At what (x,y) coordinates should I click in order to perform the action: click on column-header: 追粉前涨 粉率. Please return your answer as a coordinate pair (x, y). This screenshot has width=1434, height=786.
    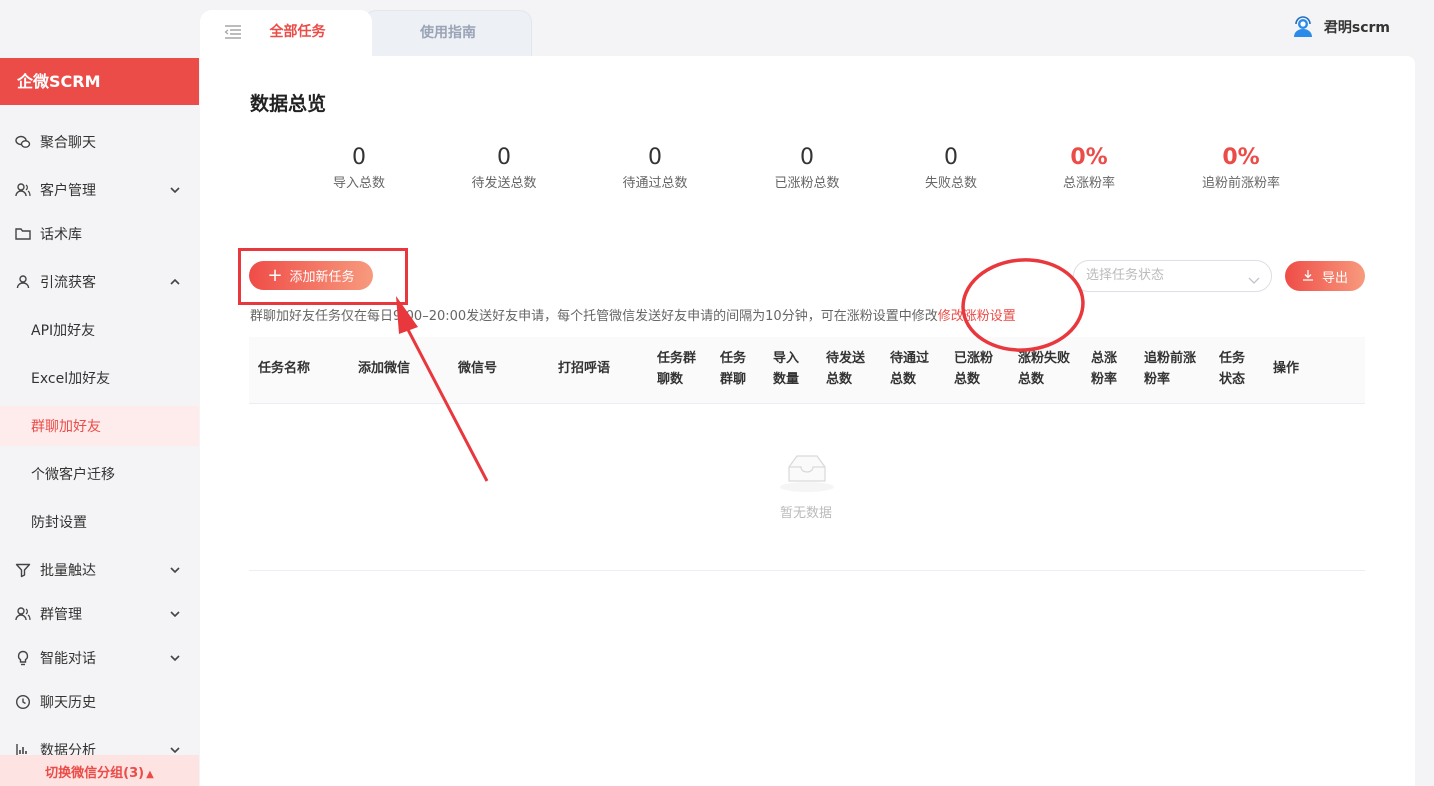
    Looking at the image, I should click on (1170, 369).